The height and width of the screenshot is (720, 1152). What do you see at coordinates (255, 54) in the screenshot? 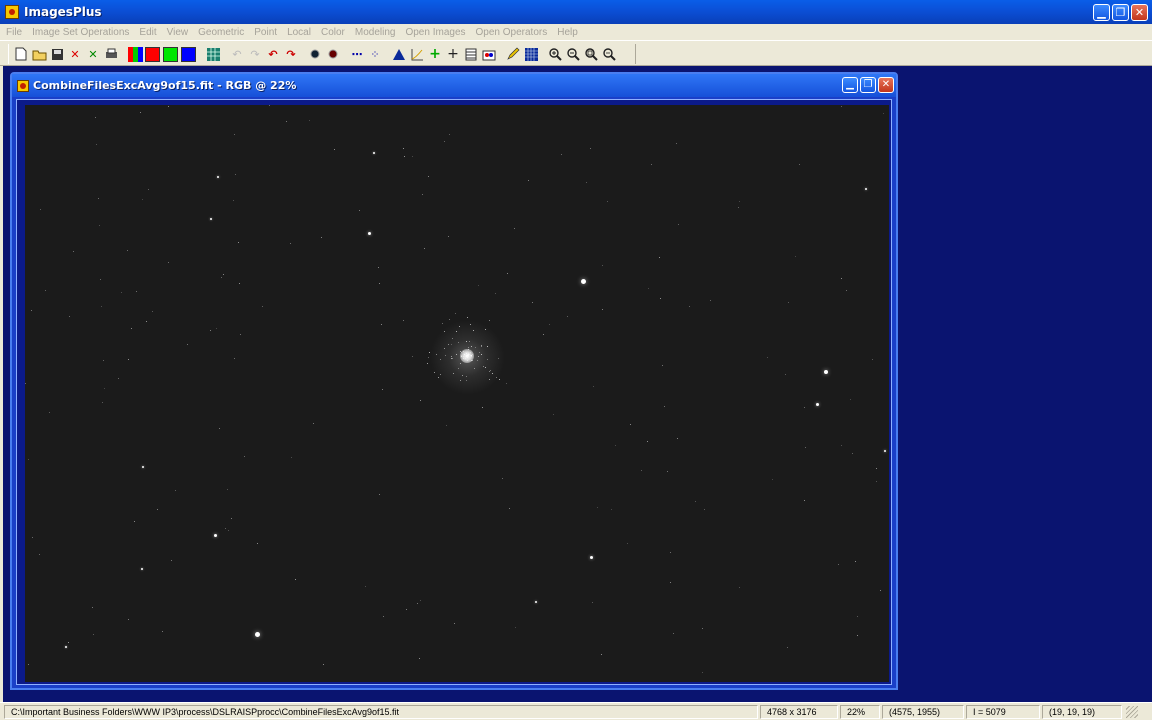
I see `redo-disabled-icon: ↷` at bounding box center [255, 54].